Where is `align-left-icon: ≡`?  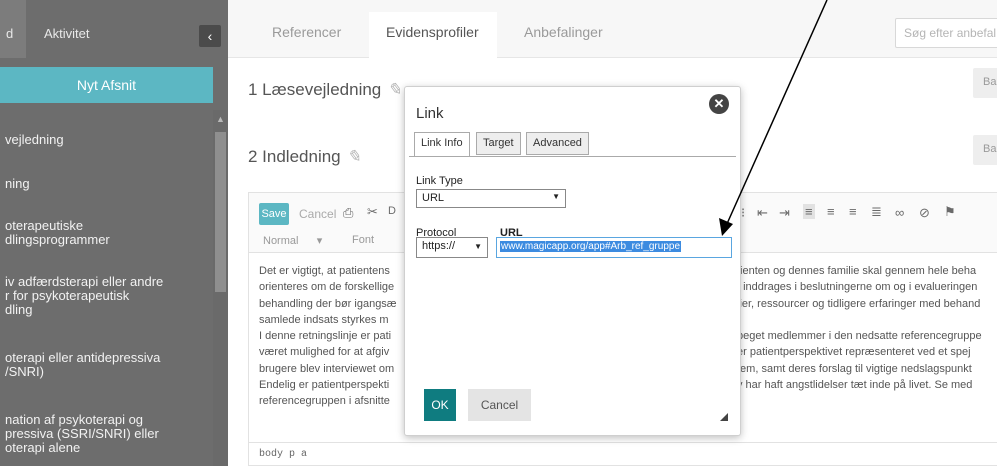
align-left-icon: ≡ is located at coordinates (809, 211).